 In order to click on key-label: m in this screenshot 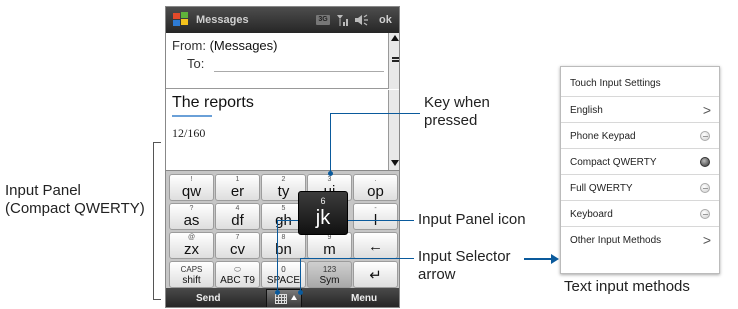, I will do `click(329, 249)`.